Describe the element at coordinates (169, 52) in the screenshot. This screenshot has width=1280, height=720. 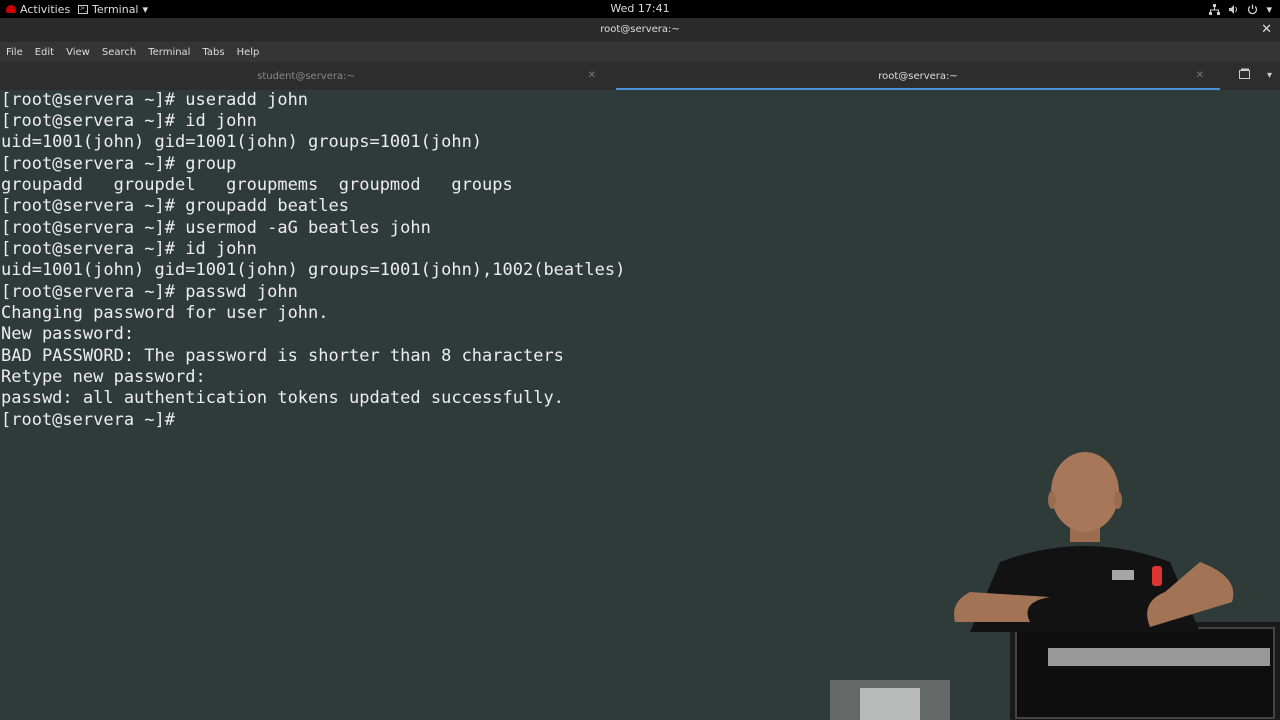
I see `menu-terminal: Terminal` at that location.